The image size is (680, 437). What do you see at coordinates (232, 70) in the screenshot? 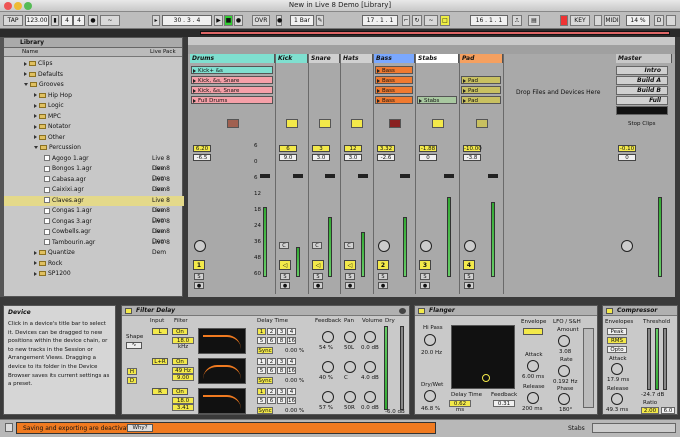
I see `clip-slot: Kick+ &s` at bounding box center [232, 70].